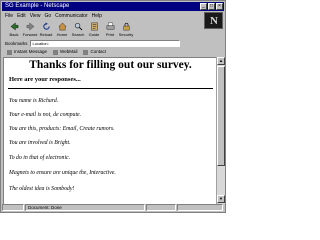  I want to click on location-bar: Bookmarks Location:, so click(113, 43).